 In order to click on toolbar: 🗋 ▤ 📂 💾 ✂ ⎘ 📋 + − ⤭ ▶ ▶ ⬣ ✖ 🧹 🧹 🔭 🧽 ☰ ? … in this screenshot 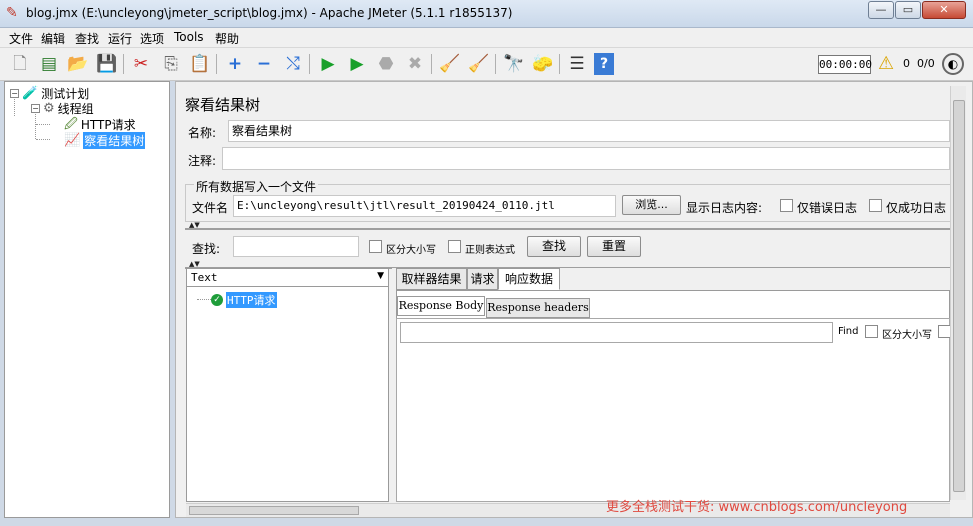, I will do `click(486, 64)`.